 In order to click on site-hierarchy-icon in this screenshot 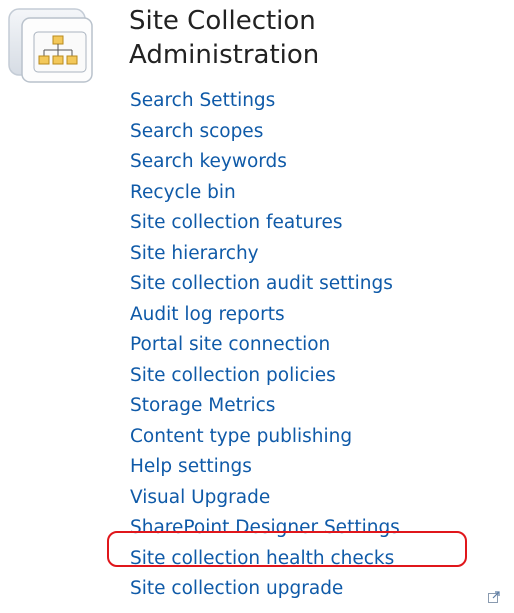, I will do `click(50, 45)`.